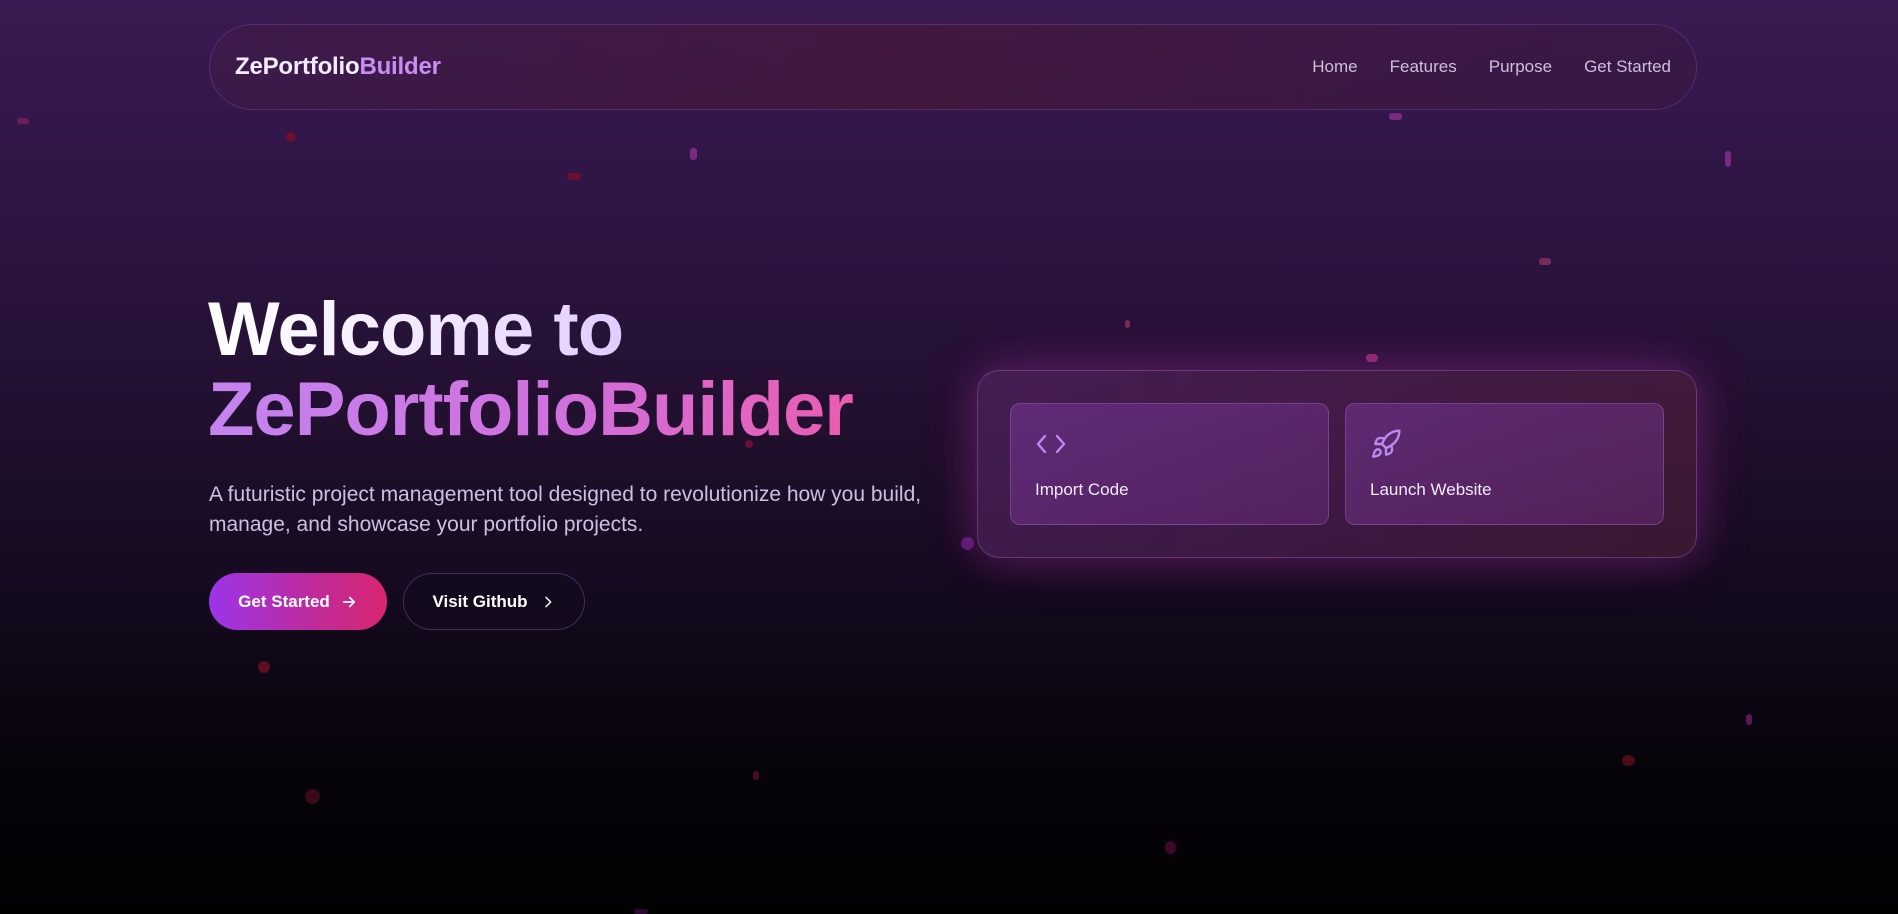 The image size is (1898, 914). Describe the element at coordinates (1431, 489) in the screenshot. I see `feature-card-label: Launch Website` at that location.